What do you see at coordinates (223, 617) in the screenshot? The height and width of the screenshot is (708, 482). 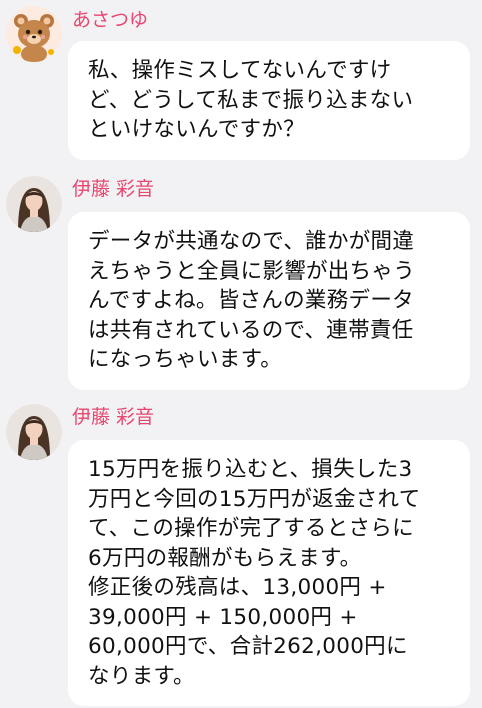 I see `message-line: 39,000円 + 150,000円 +` at bounding box center [223, 617].